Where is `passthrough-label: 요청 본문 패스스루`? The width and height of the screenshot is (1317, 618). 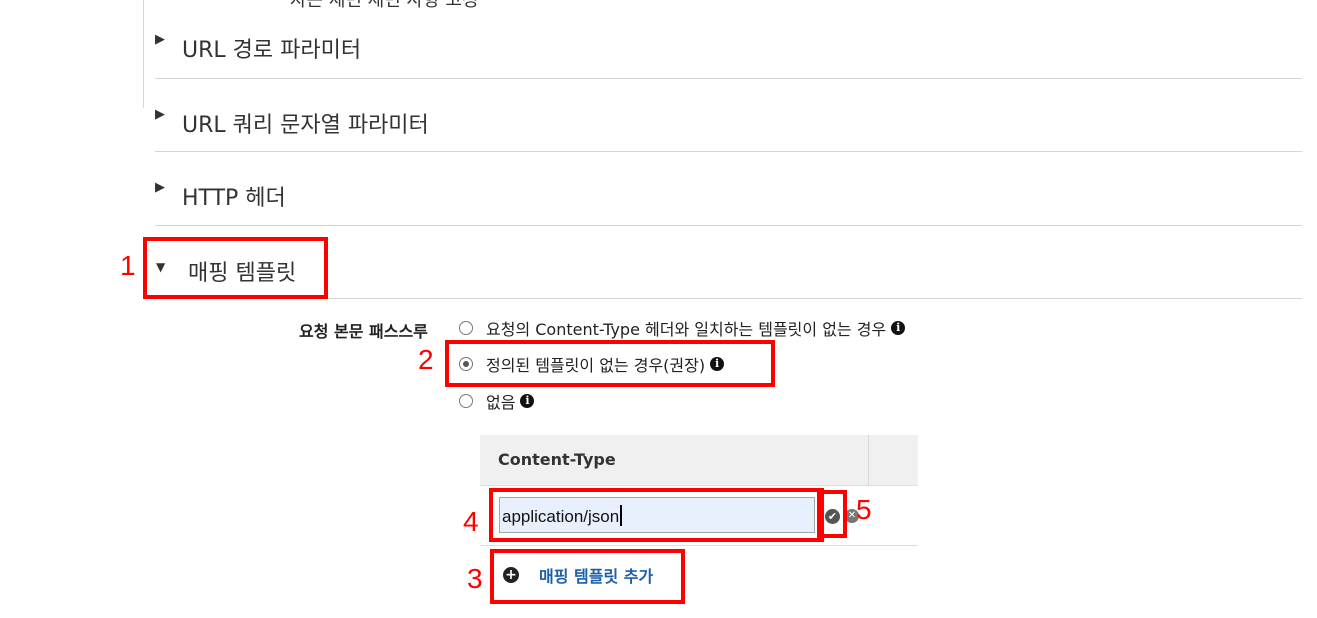
passthrough-label: 요청 본문 패스스루 is located at coordinates (363, 331).